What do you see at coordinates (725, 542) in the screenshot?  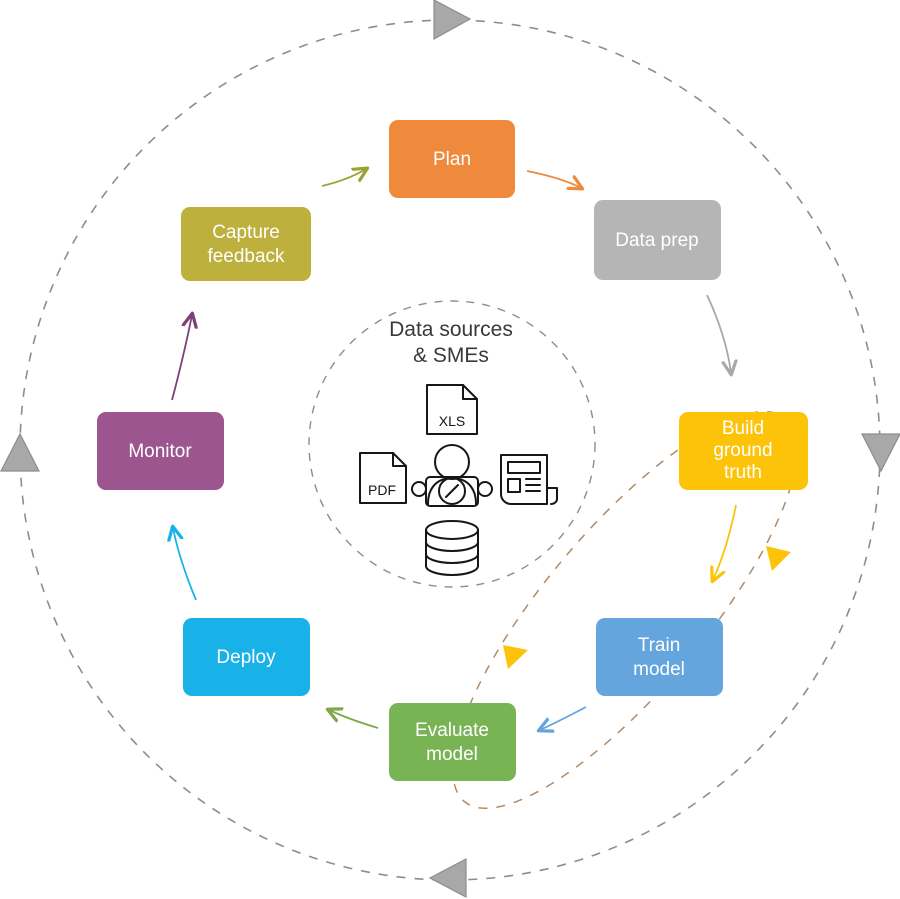 I see `connector-build-to-train` at bounding box center [725, 542].